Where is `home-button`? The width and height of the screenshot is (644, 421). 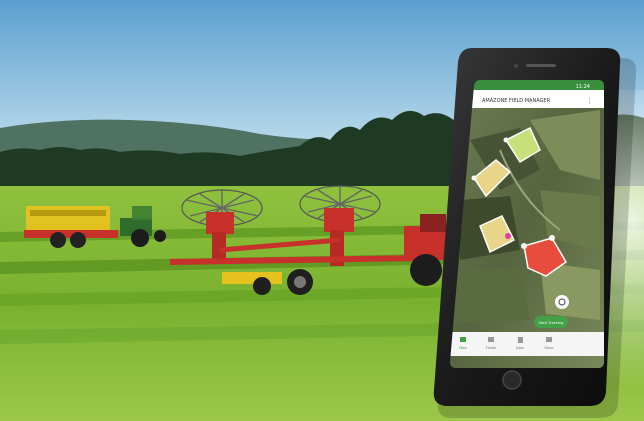 home-button is located at coordinates (512, 380).